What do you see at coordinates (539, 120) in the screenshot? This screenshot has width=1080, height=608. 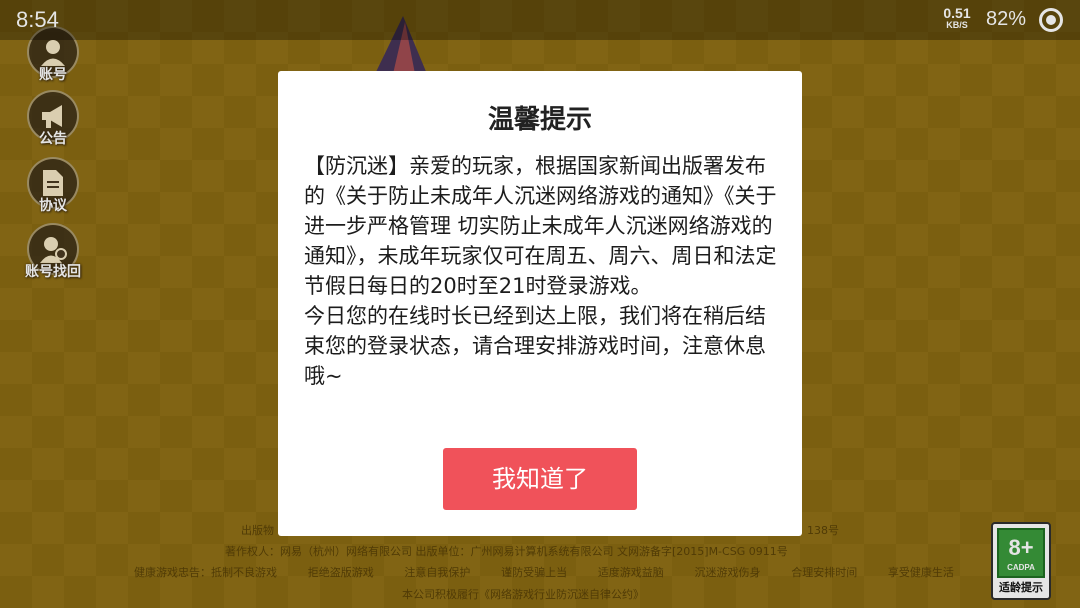 I see `dialog-title: 温馨提示` at bounding box center [539, 120].